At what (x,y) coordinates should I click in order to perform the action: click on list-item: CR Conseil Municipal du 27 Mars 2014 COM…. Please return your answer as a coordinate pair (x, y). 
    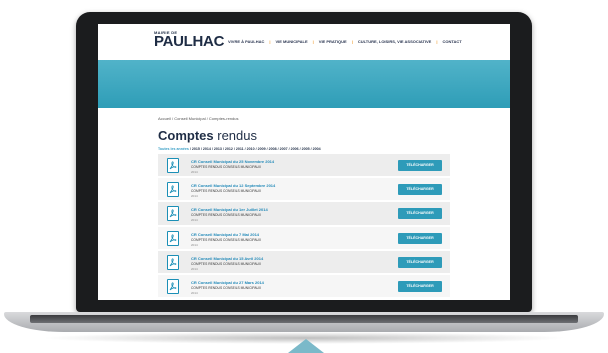
    Looking at the image, I should click on (304, 287).